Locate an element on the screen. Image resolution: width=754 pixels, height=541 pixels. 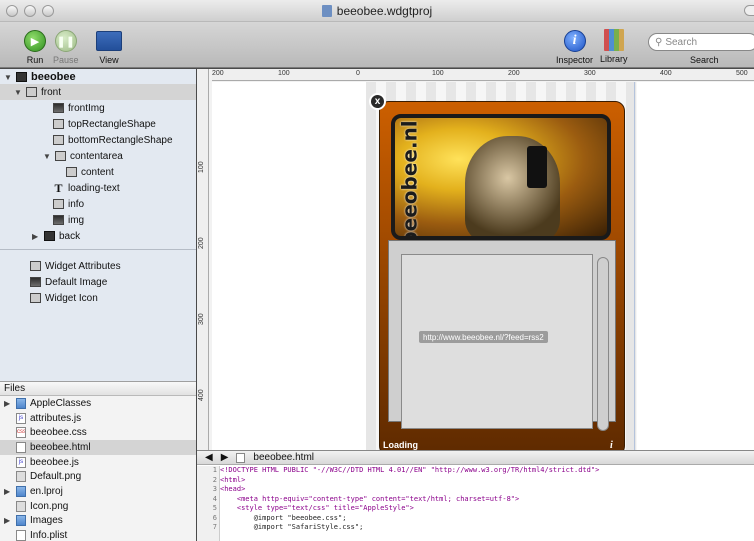
html-file-icon is located at coordinates (21, 447).